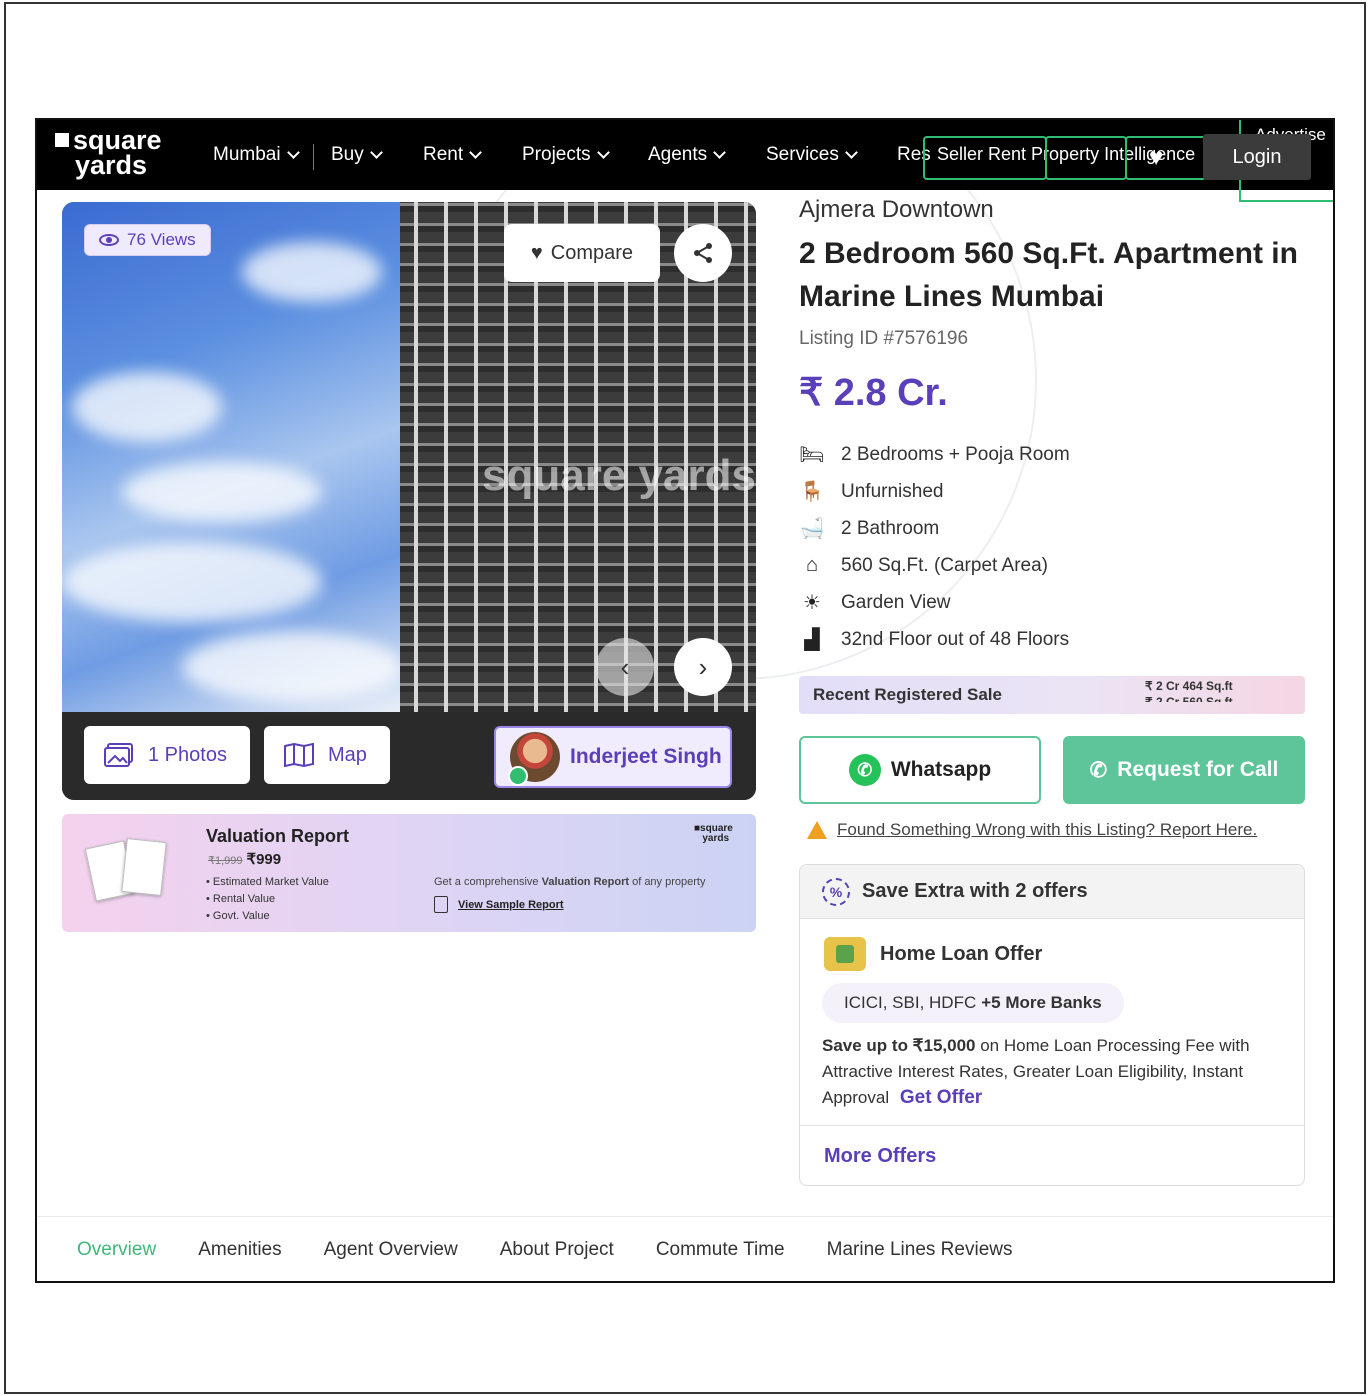  I want to click on desc-bold: Valuation Report, so click(585, 882).